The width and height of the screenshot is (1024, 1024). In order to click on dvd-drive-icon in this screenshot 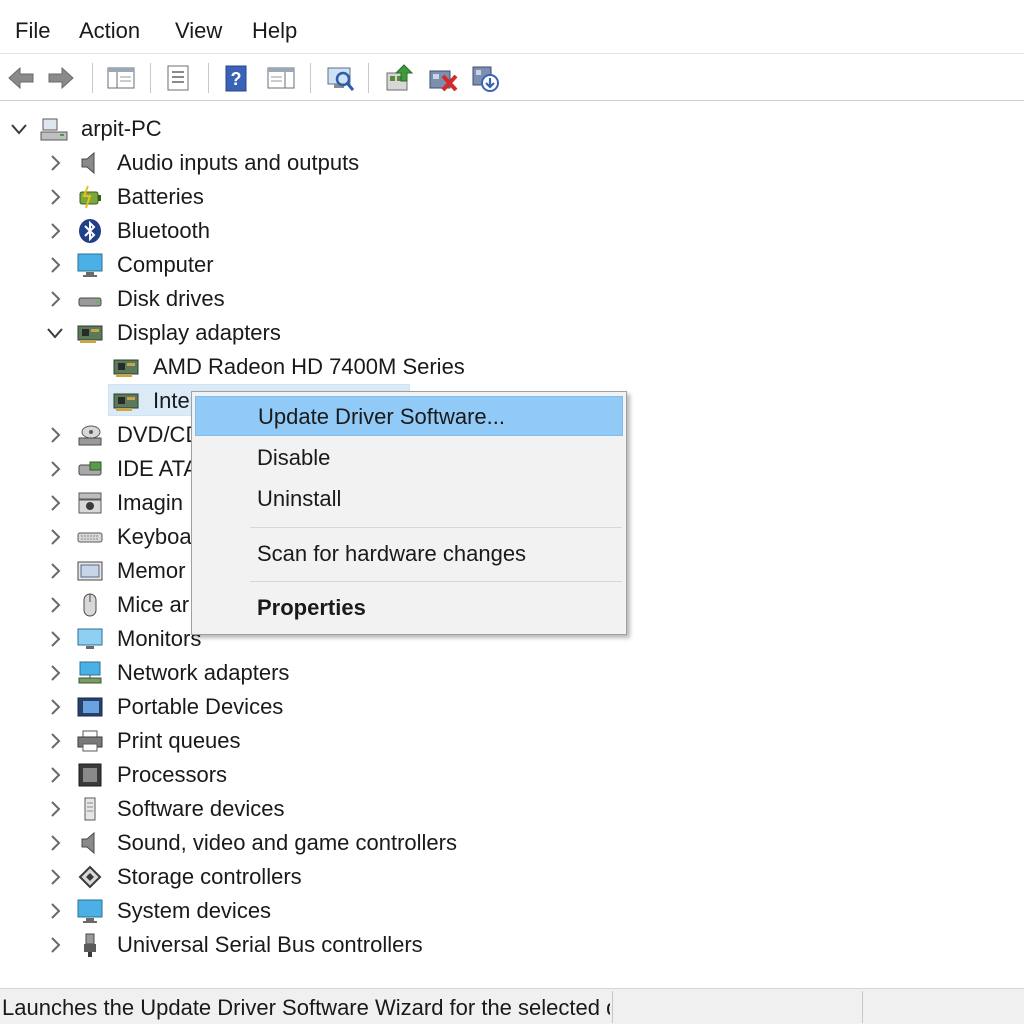, I will do `click(90, 435)`.